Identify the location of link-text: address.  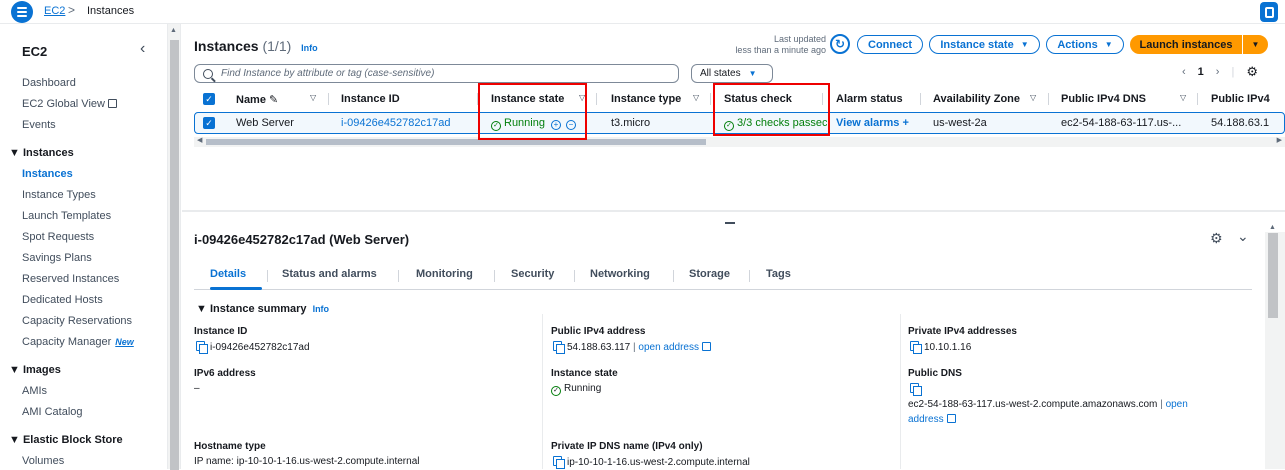
(926, 419).